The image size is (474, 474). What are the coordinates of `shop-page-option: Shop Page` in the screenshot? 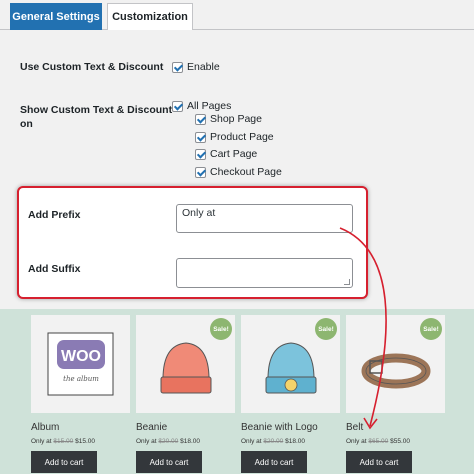 It's located at (228, 119).